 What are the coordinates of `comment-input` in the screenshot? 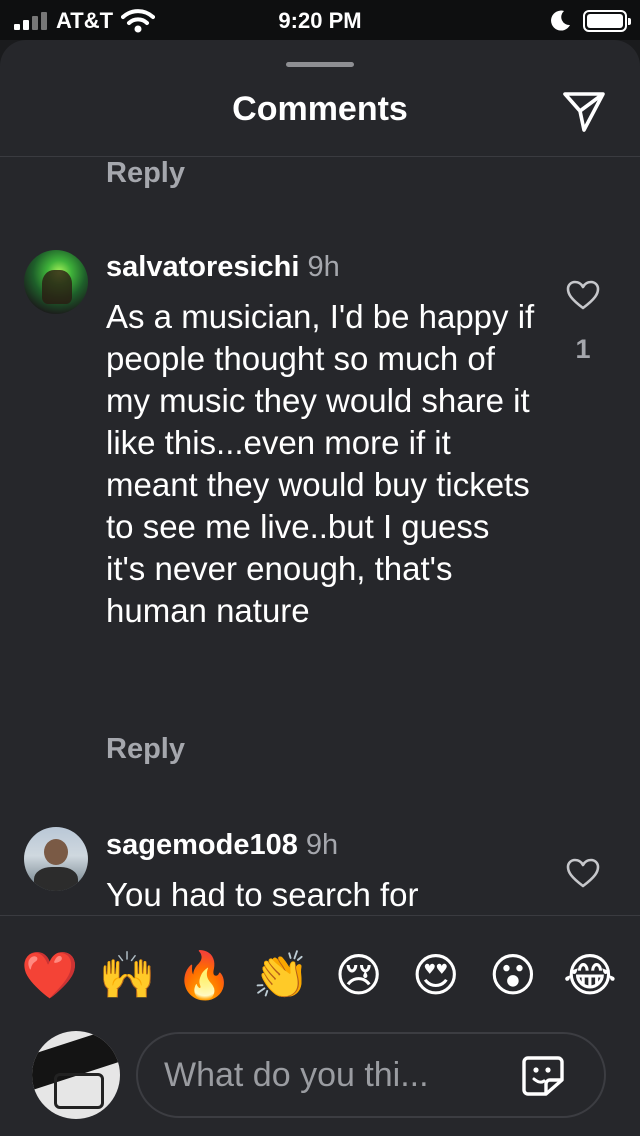 It's located at (334, 1075).